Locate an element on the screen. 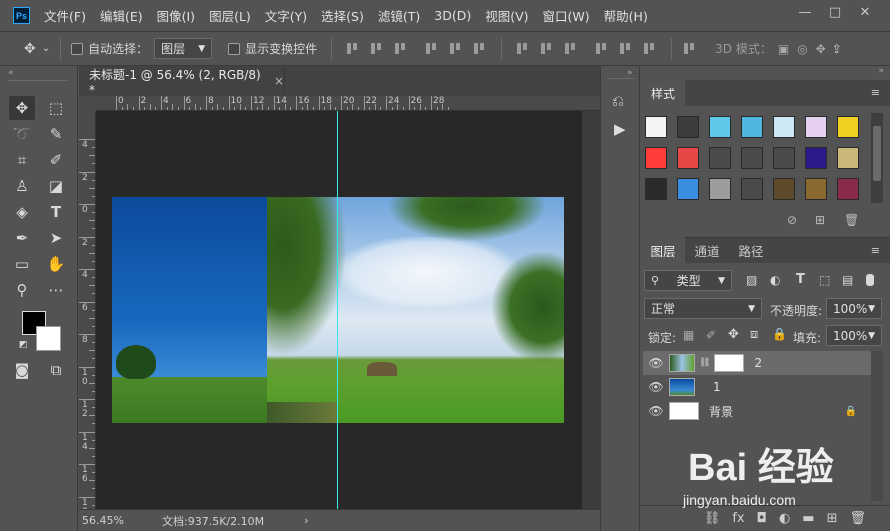 This screenshot has height=531, width=890. align-right-icon is located at coordinates (479, 49).